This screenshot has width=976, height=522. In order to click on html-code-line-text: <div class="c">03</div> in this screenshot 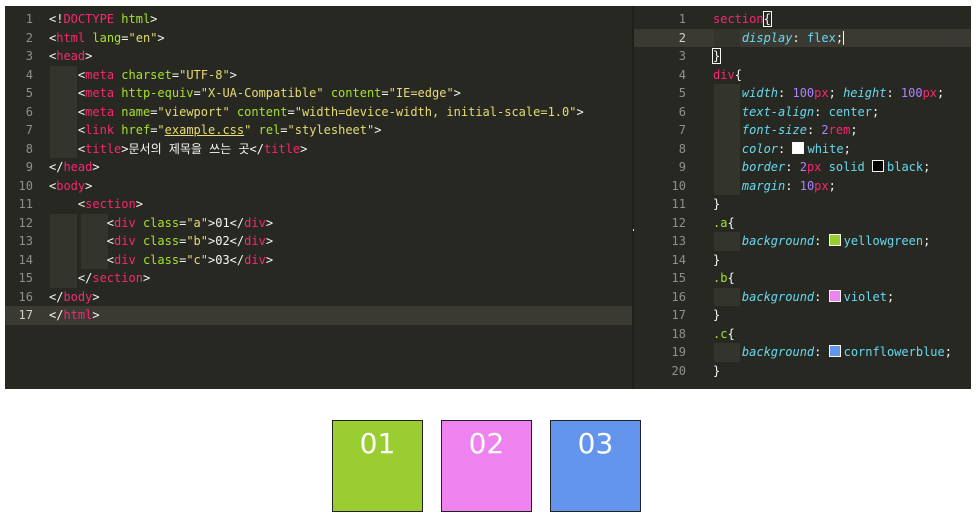, I will do `click(161, 260)`.